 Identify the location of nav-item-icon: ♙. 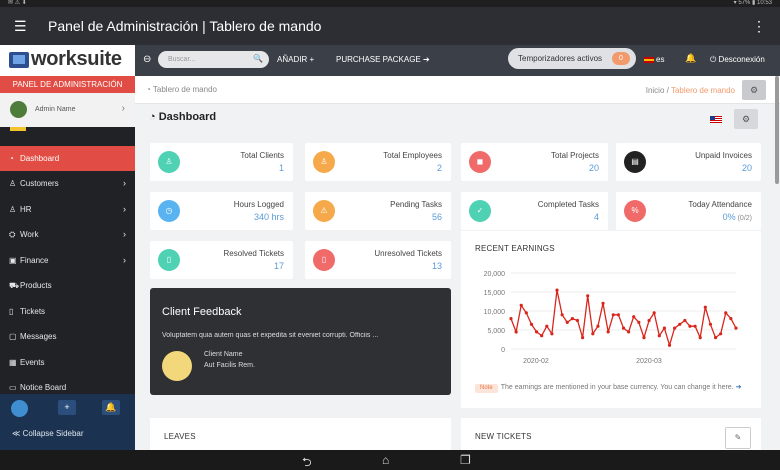
(13, 183).